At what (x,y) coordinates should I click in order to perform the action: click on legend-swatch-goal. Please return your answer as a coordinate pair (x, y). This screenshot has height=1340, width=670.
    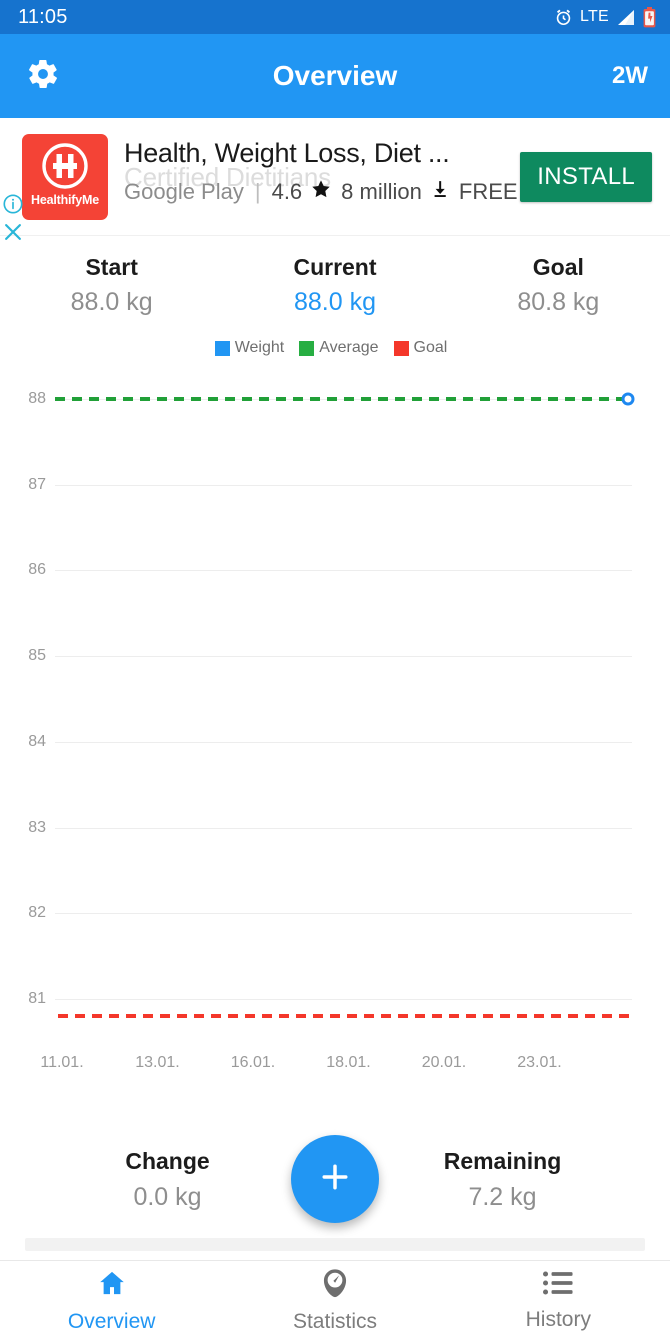
    Looking at the image, I should click on (401, 348).